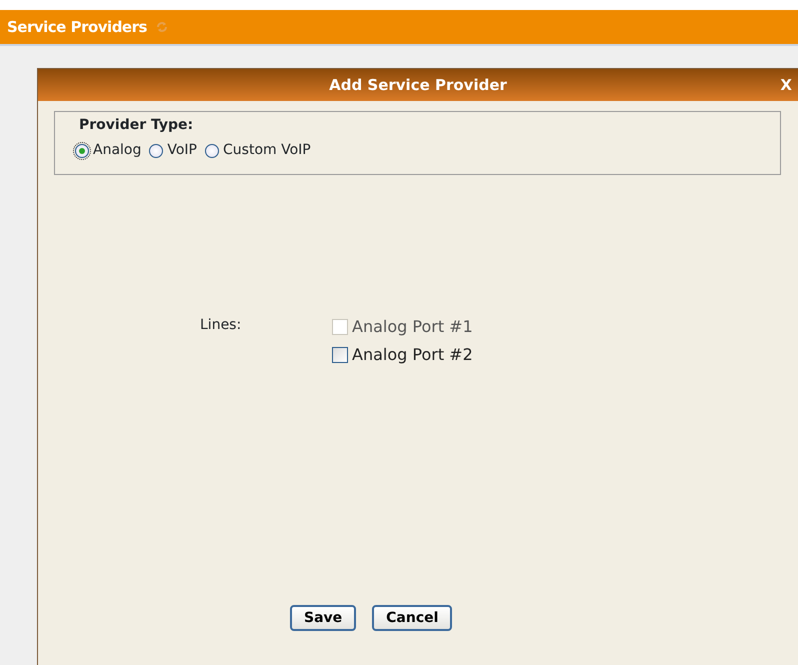 The image size is (798, 665). I want to click on cancel-button: Cancel, so click(412, 618).